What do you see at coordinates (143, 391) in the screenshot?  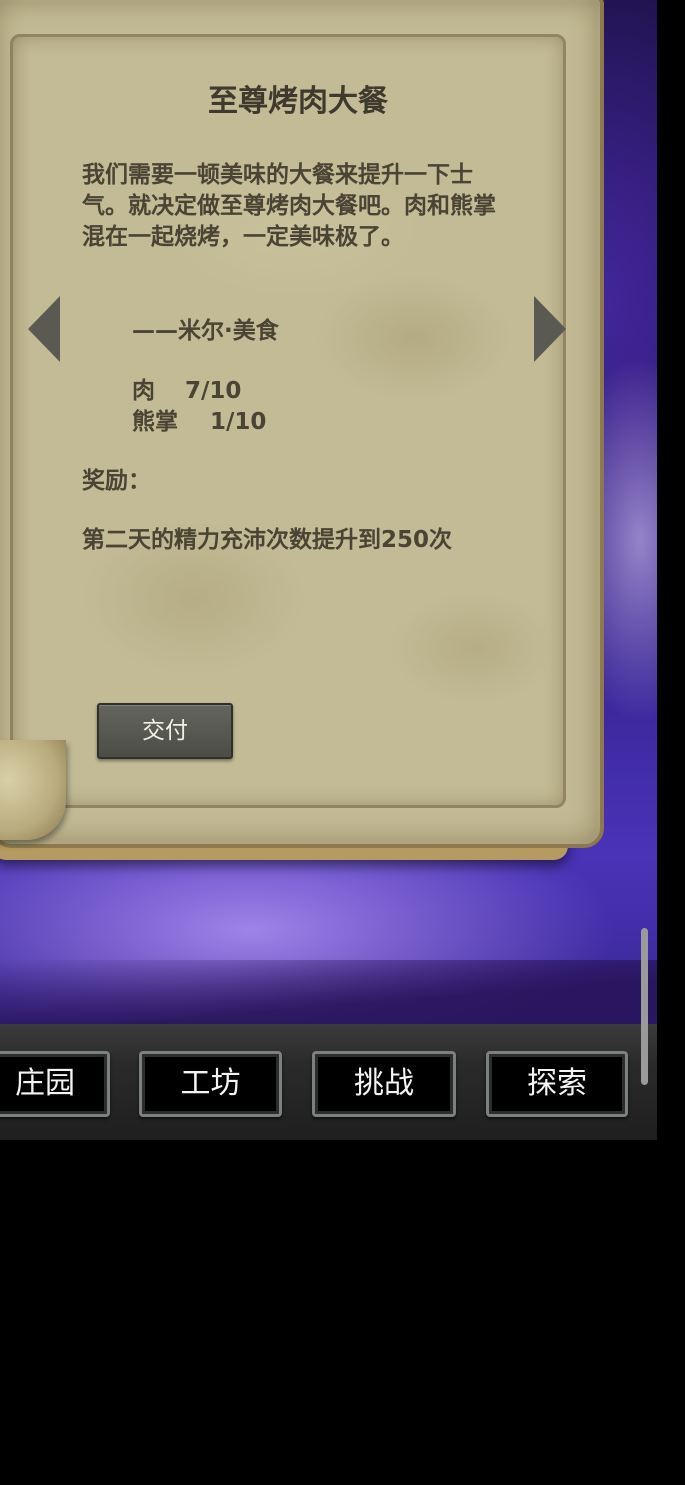 I see `requirement-item: 肉` at bounding box center [143, 391].